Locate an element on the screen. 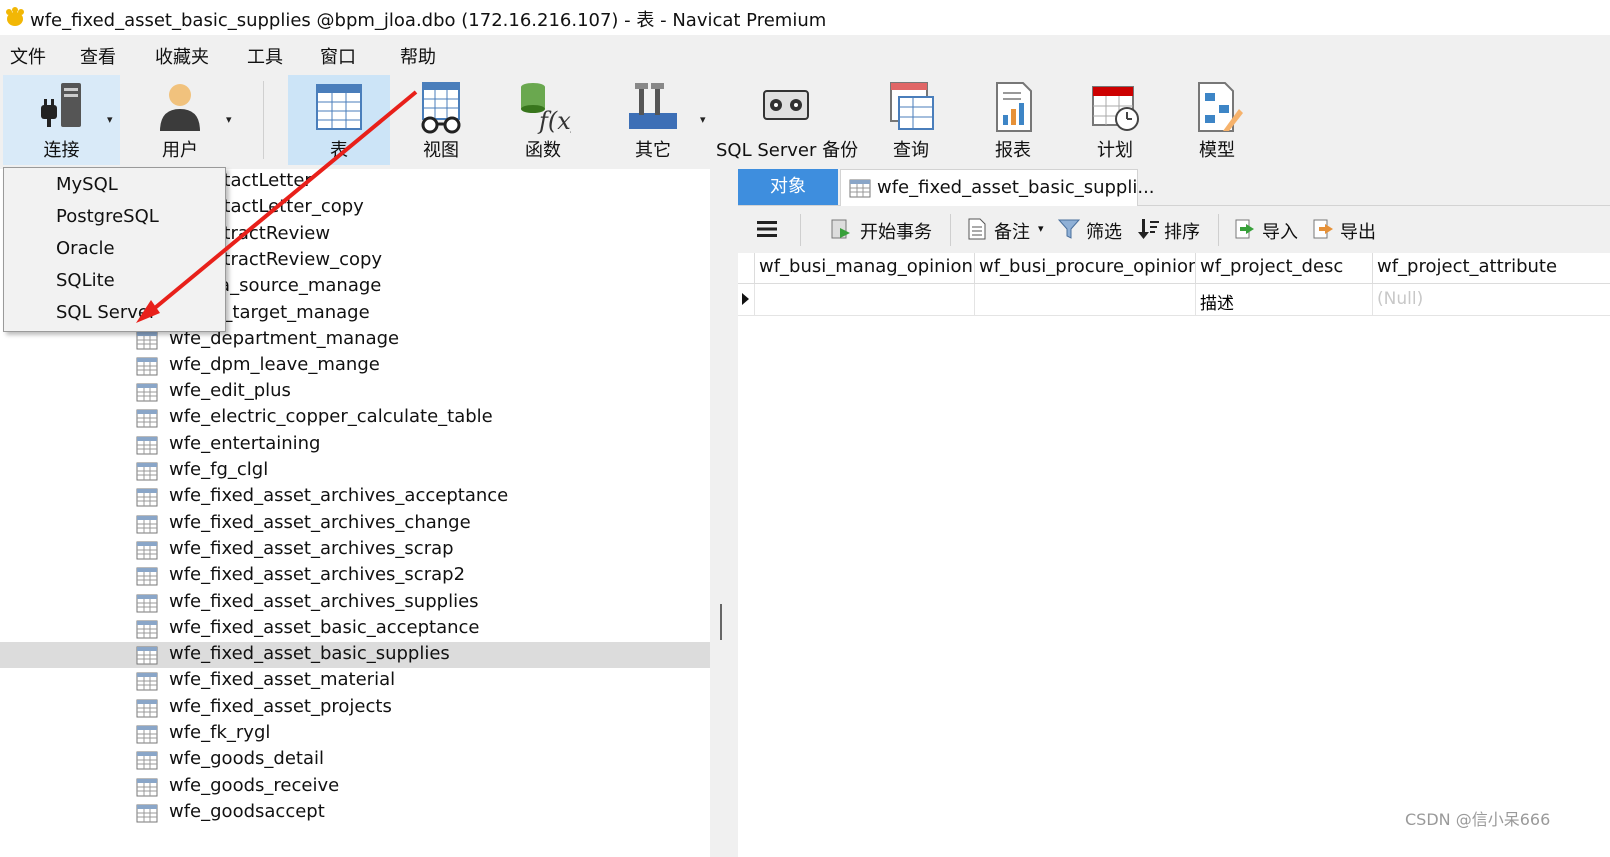  tree-item-label: wfe_fixed_asset_archives_acceptance is located at coordinates (339, 496).